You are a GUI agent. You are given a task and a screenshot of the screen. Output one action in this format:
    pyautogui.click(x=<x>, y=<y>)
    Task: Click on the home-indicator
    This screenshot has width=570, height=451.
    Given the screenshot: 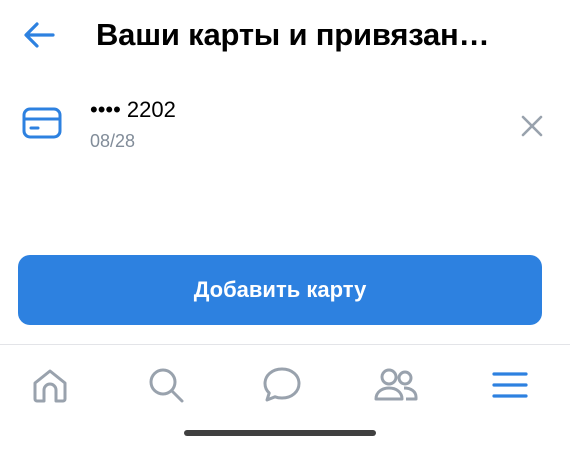 What is the action you would take?
    pyautogui.click(x=280, y=433)
    